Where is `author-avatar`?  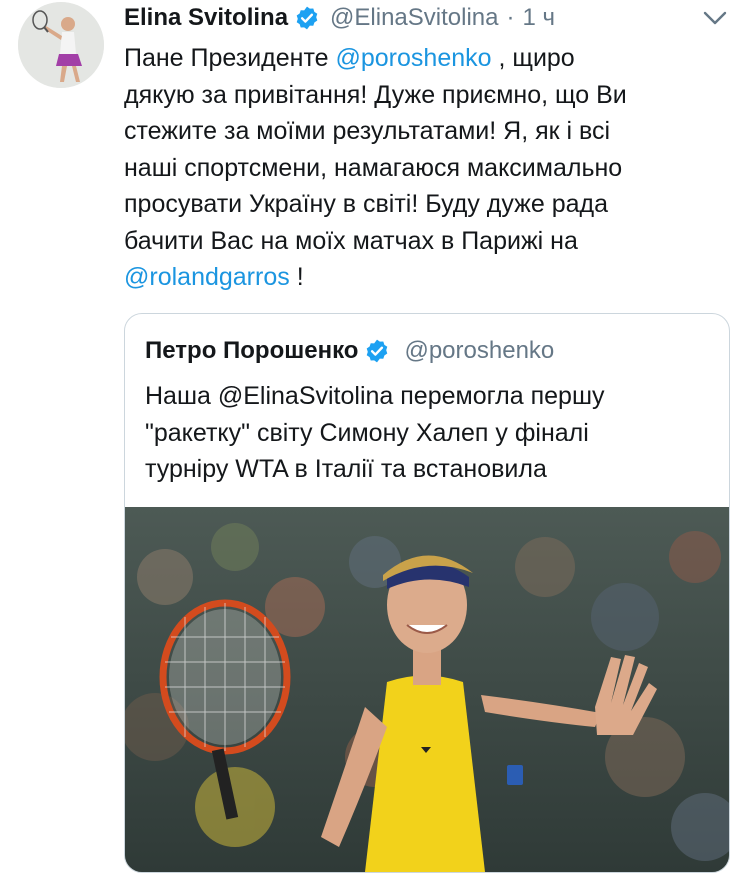
author-avatar is located at coordinates (61, 45).